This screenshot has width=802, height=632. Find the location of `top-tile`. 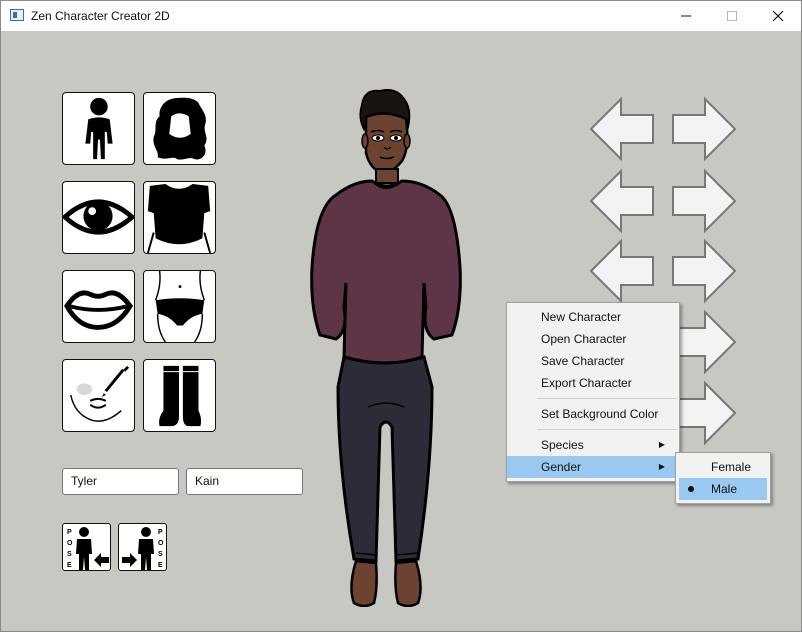

top-tile is located at coordinates (179, 217).